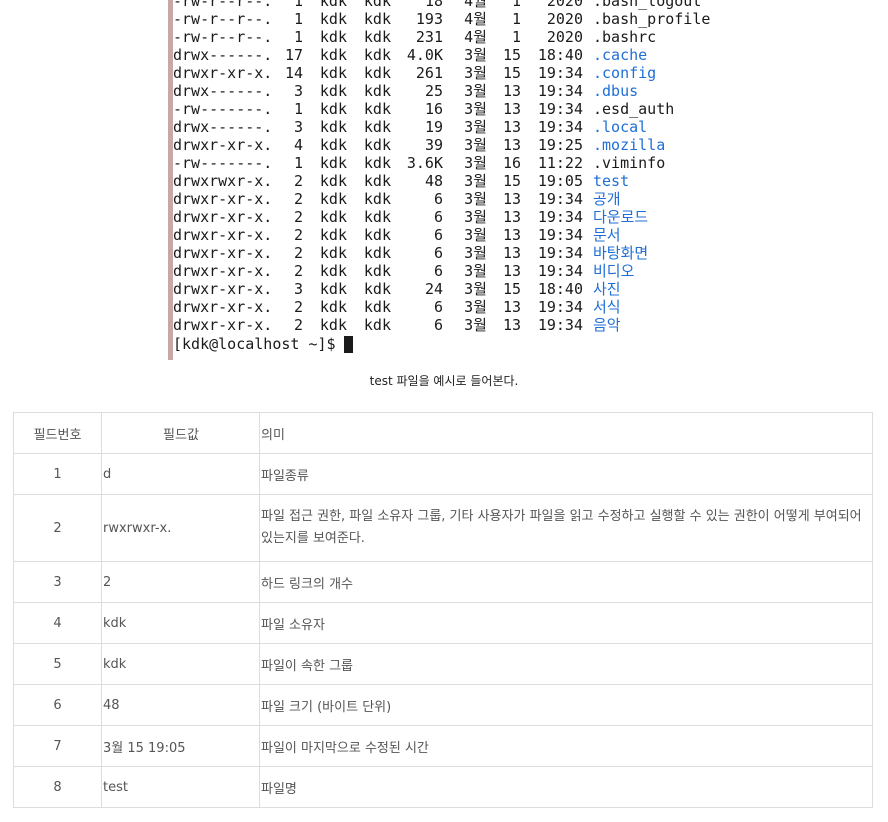 The image size is (888, 822). I want to click on terminal-size: 261, so click(429, 73).